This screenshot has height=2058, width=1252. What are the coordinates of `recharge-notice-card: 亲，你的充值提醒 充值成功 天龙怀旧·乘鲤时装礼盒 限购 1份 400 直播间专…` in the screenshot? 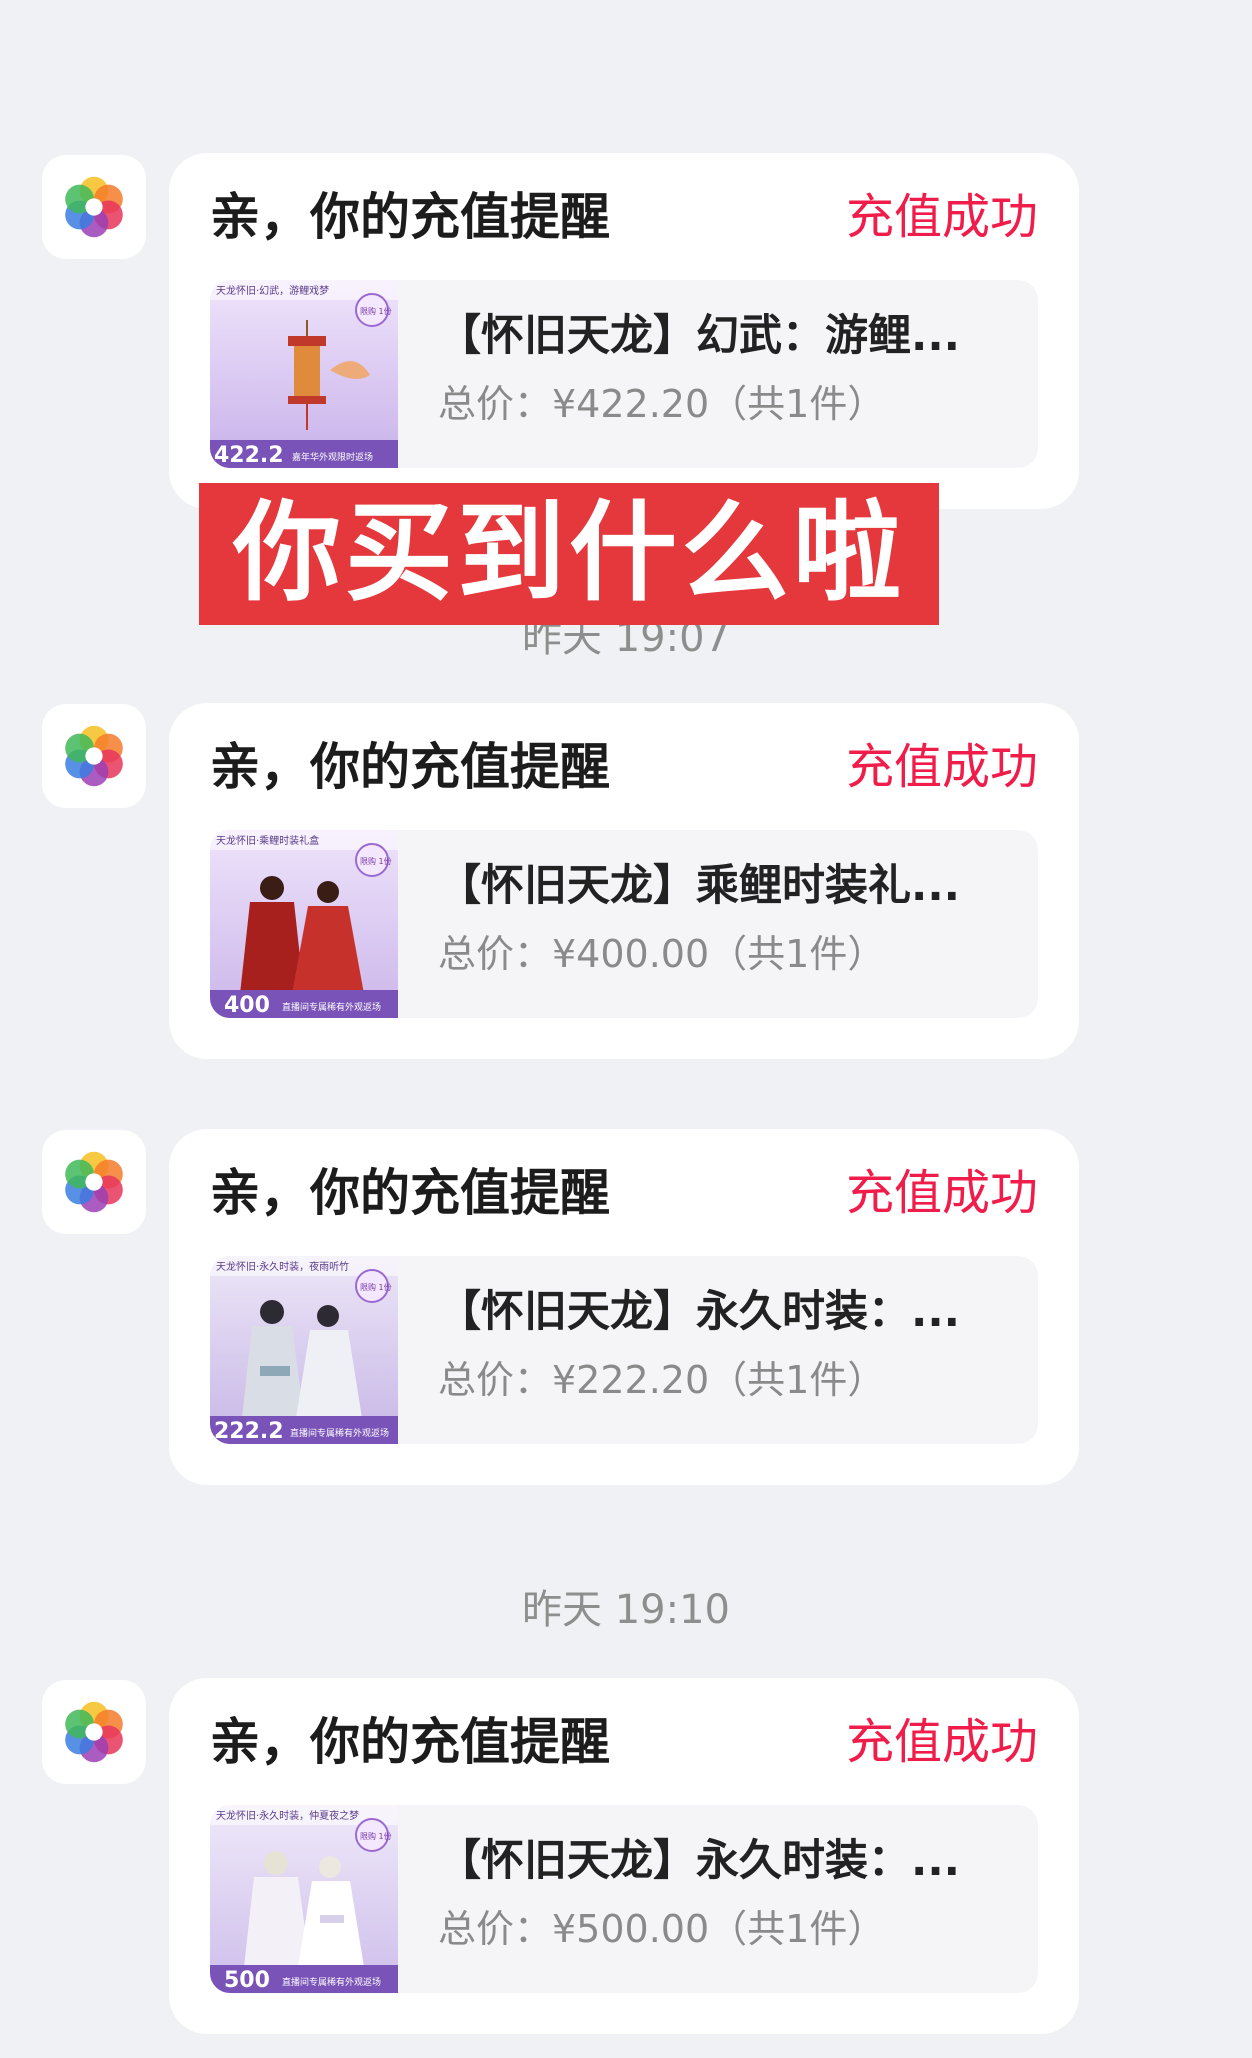 It's located at (624, 881).